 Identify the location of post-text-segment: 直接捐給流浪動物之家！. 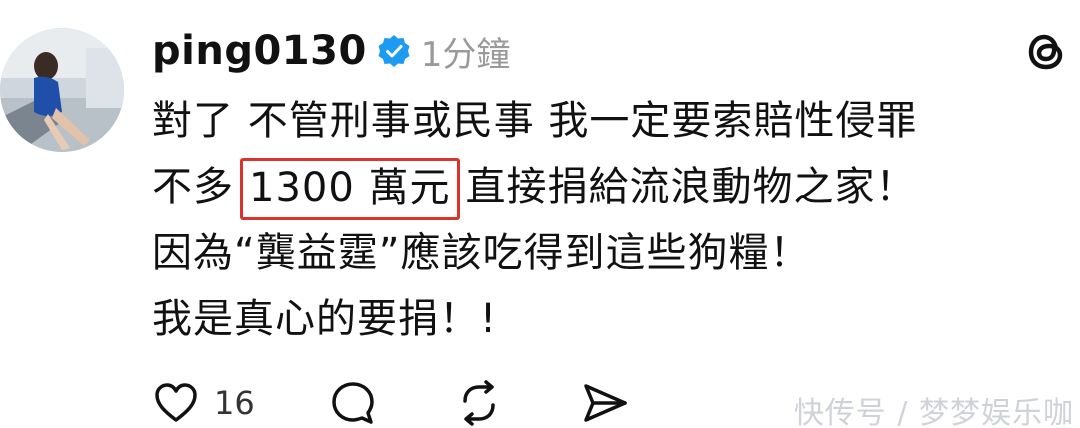
(691, 187).